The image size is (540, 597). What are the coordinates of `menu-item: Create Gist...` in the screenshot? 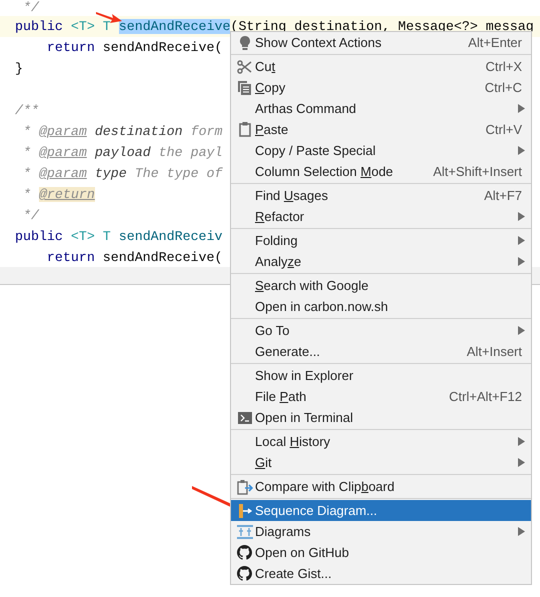 It's located at (381, 573).